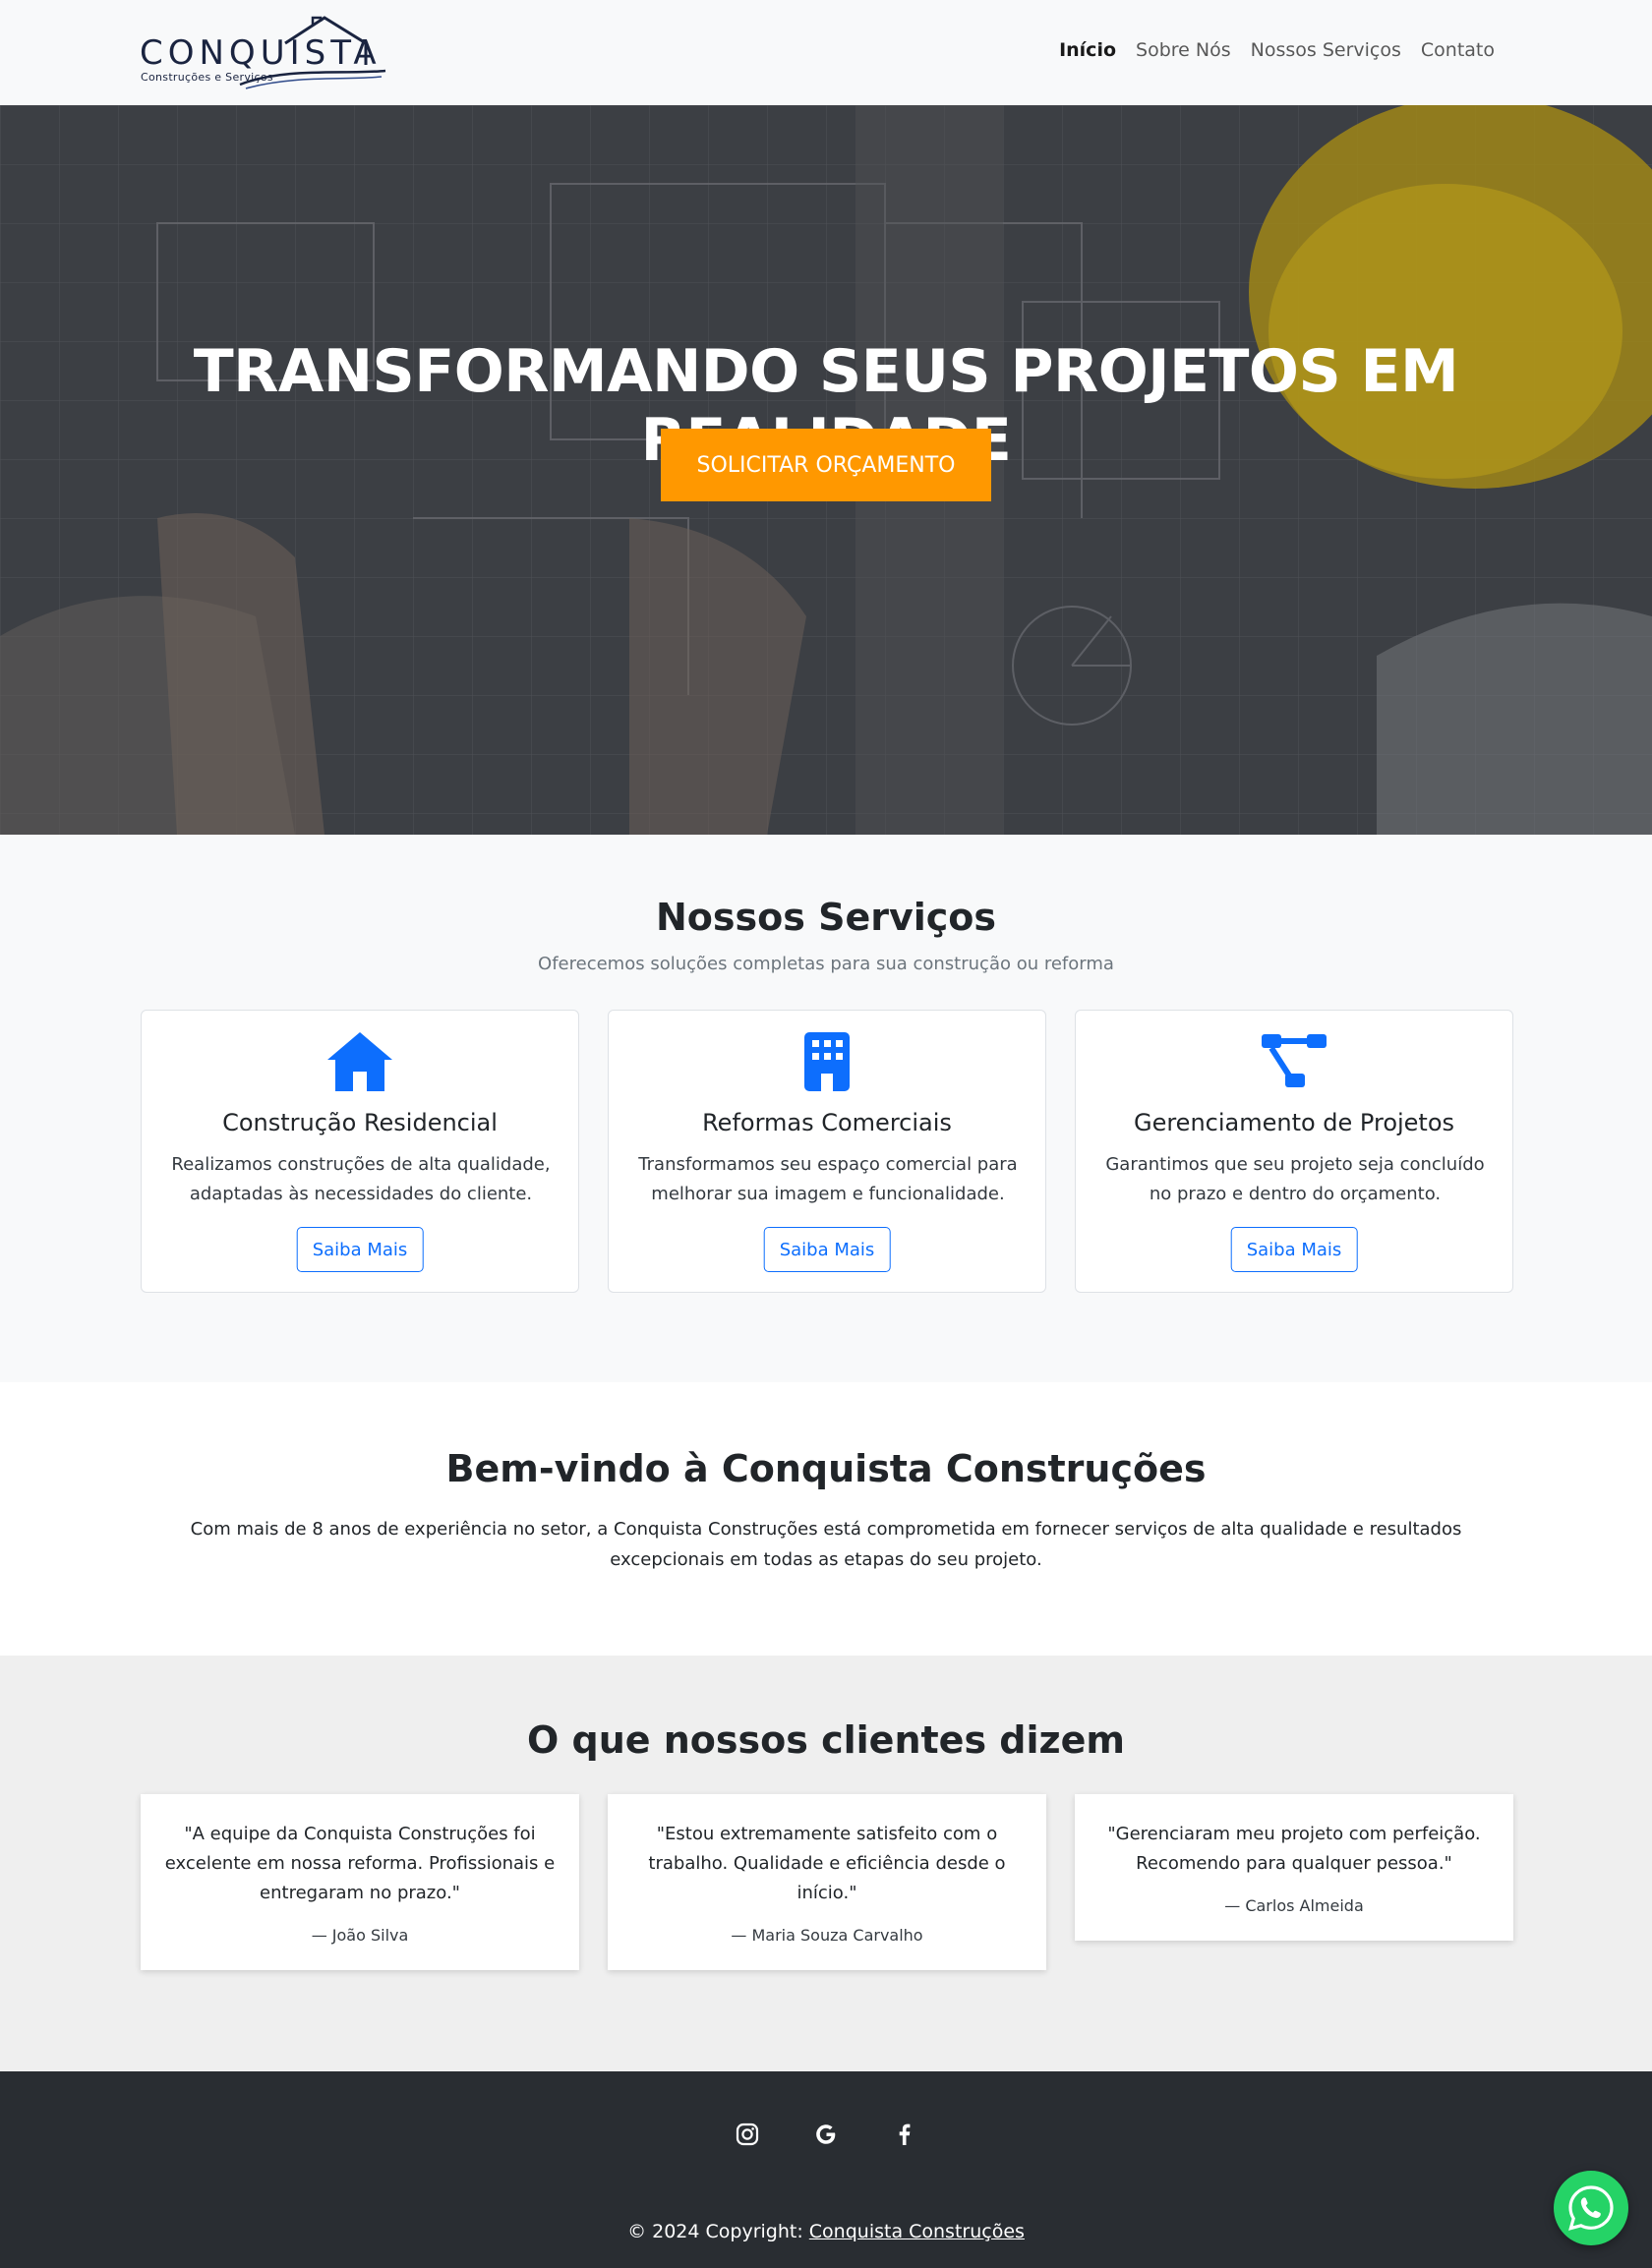 This screenshot has height=2268, width=1652. What do you see at coordinates (747, 2134) in the screenshot?
I see `instagram-icon` at bounding box center [747, 2134].